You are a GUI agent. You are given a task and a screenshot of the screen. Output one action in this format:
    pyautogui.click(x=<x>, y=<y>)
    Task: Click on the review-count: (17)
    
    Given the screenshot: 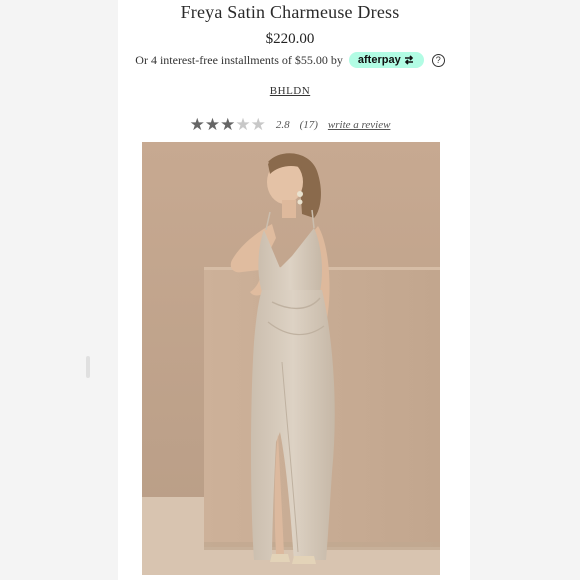 What is the action you would take?
    pyautogui.click(x=308, y=124)
    